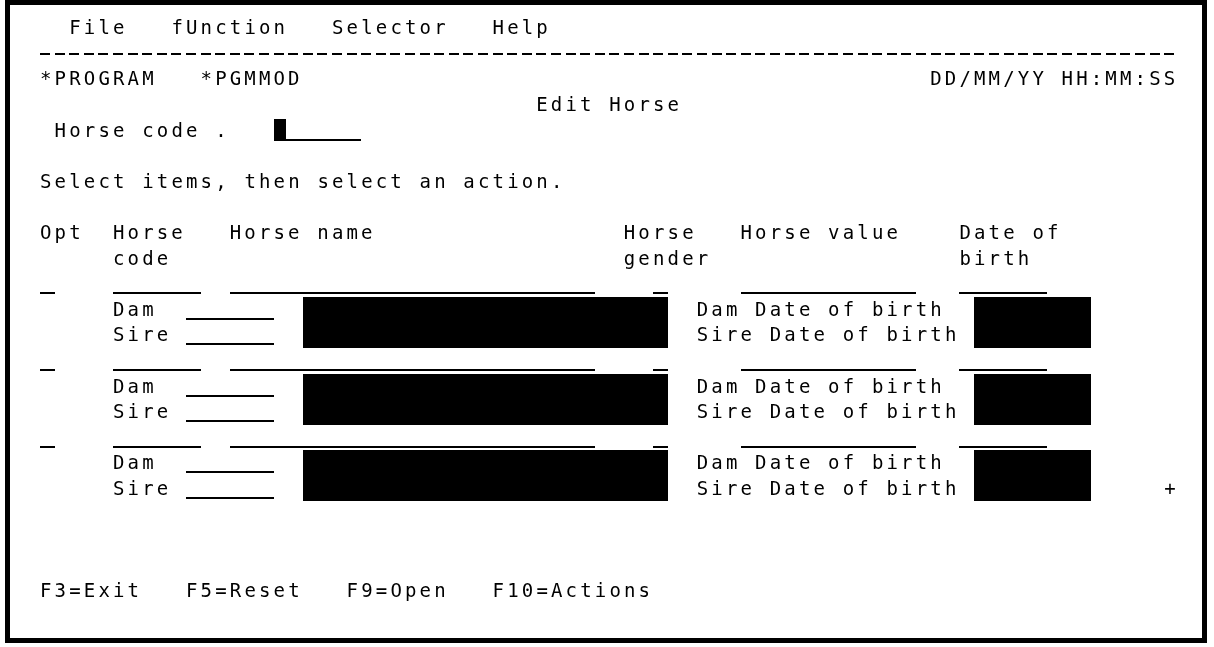 This screenshot has width=1214, height=647. What do you see at coordinates (668, 245) in the screenshot?
I see `column-header: Horse gender` at bounding box center [668, 245].